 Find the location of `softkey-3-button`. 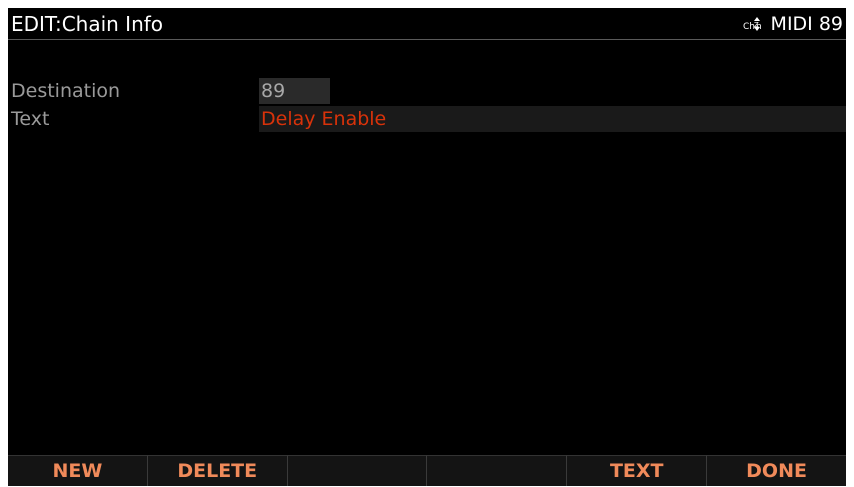

softkey-3-button is located at coordinates (356, 470).